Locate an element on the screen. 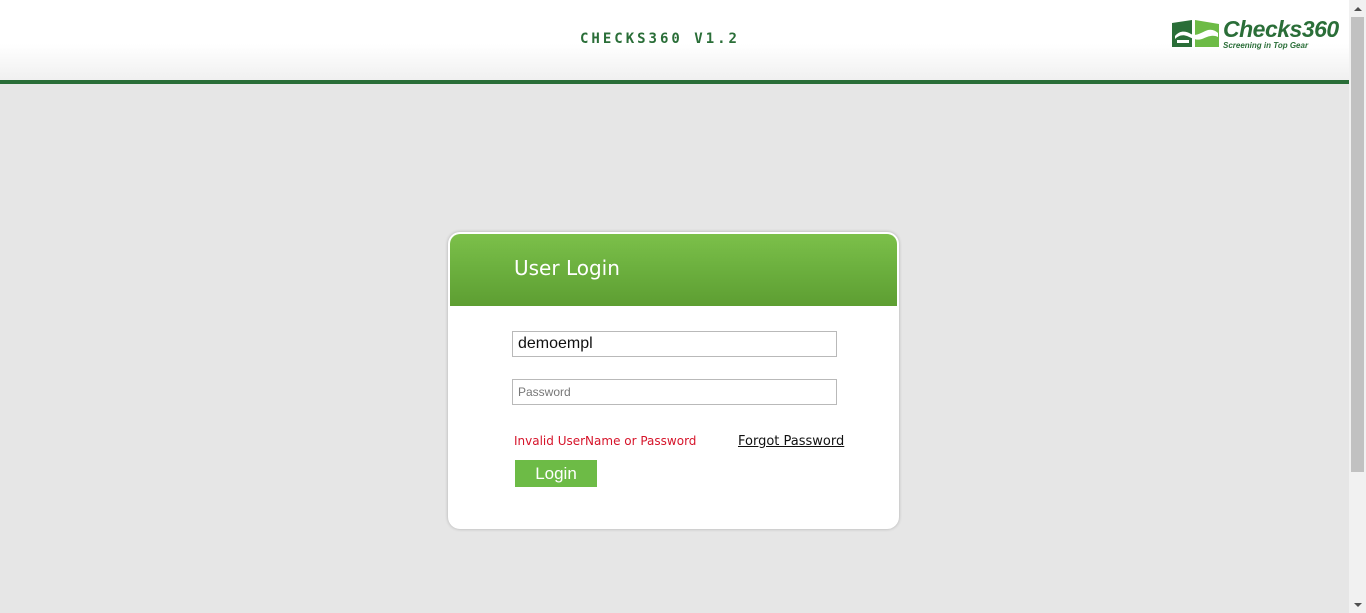  forgot-password-link: Forgot Password is located at coordinates (791, 441).